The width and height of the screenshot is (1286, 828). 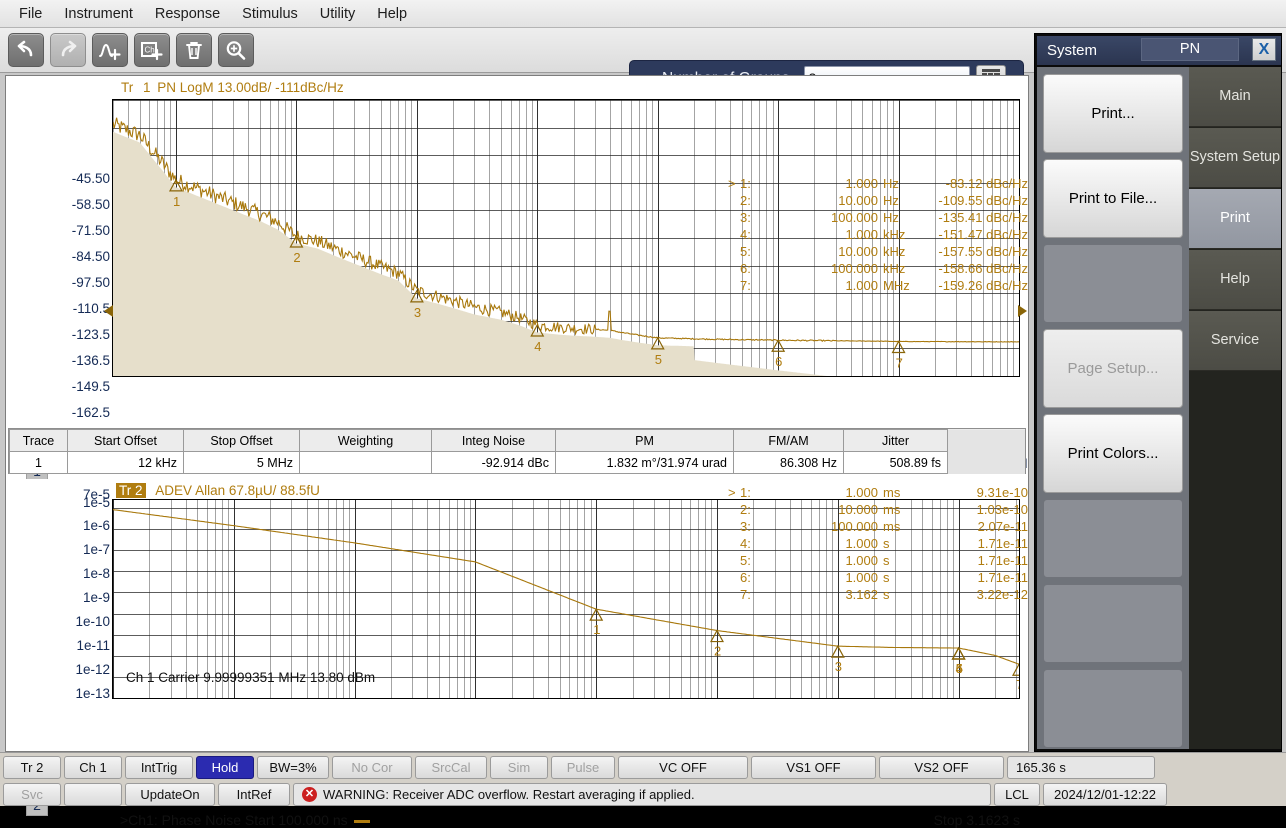 What do you see at coordinates (1235, 219) in the screenshot?
I see `tab-print: Print` at bounding box center [1235, 219].